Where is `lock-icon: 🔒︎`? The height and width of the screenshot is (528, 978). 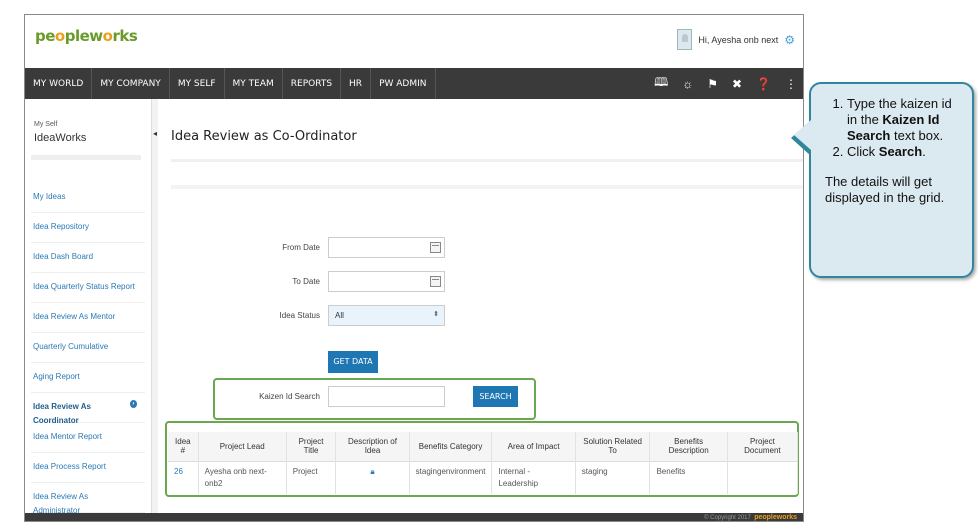
lock-icon: 🔒︎ is located at coordinates (372, 471).